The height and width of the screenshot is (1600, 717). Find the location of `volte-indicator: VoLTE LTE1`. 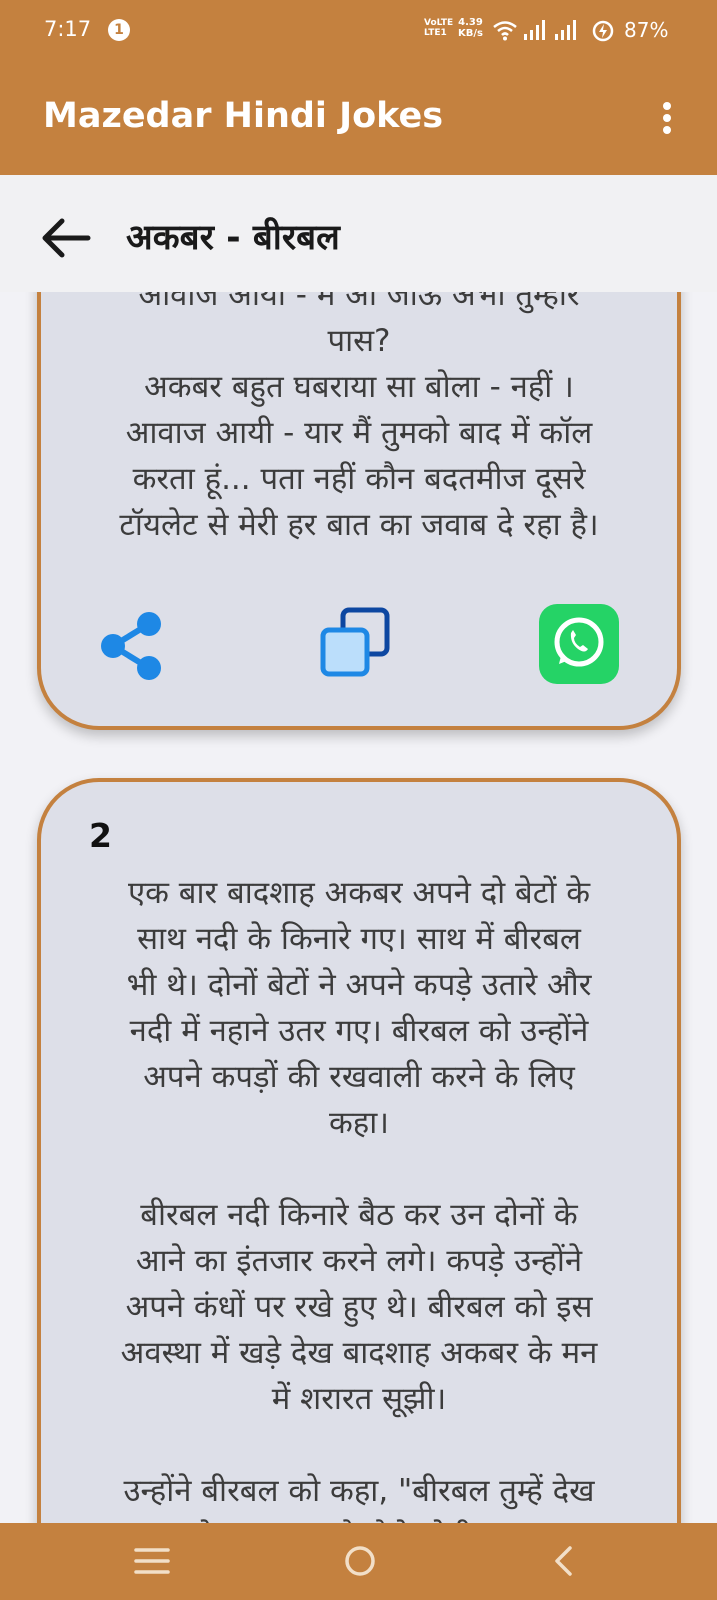

volte-indicator: VoLTE LTE1 is located at coordinates (439, 28).